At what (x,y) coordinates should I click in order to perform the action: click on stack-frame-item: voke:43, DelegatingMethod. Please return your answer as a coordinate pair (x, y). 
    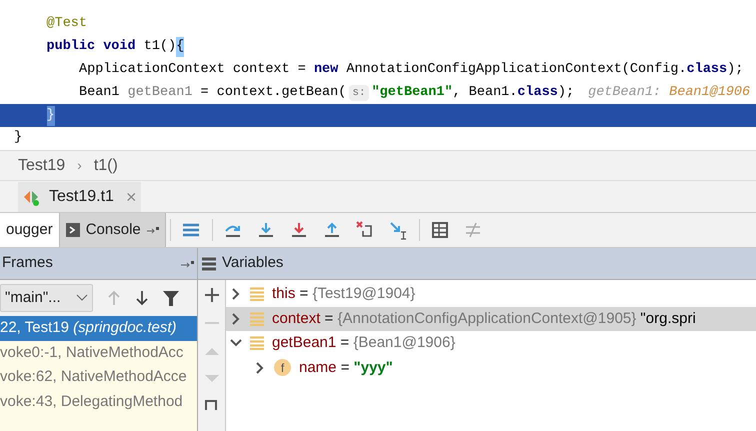
    Looking at the image, I should click on (98, 402).